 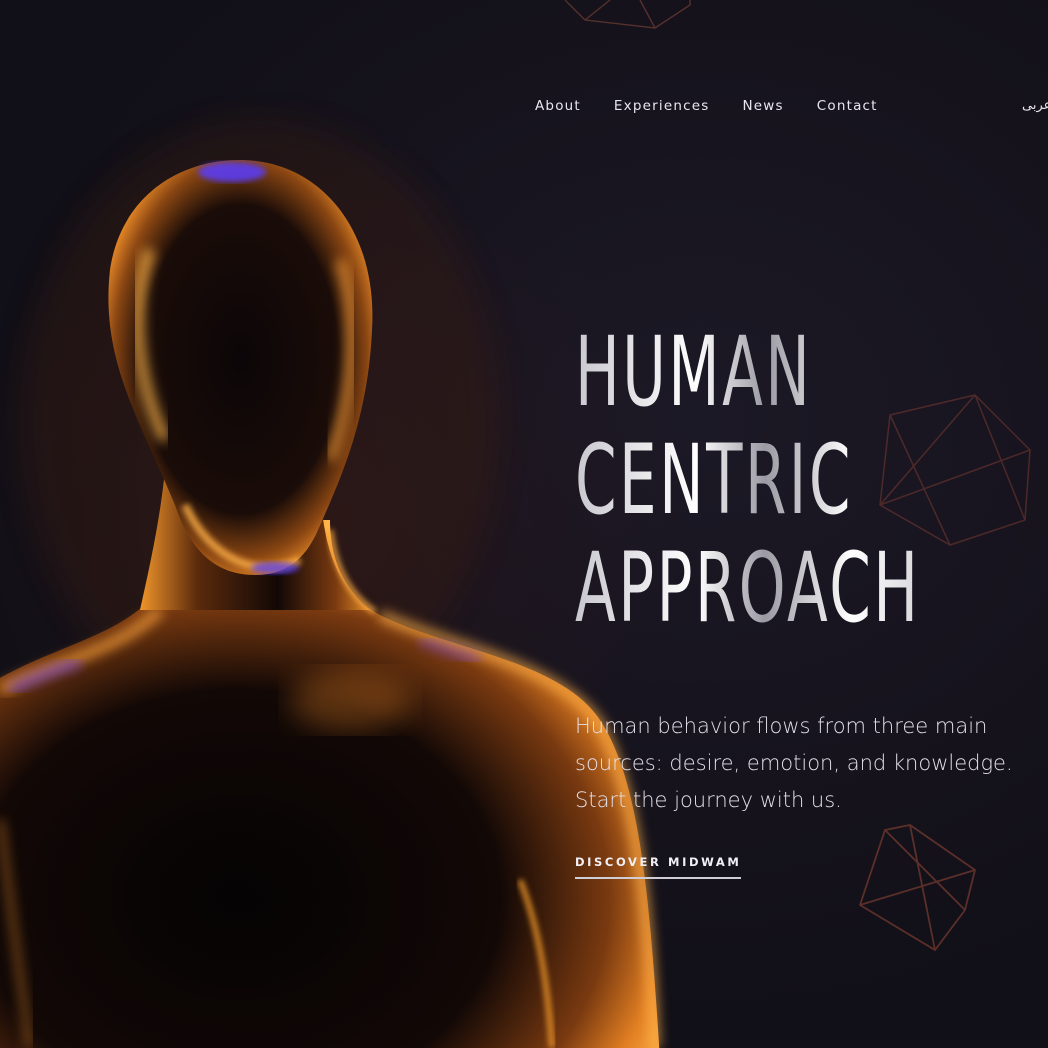 I want to click on main-navigation: About Experiences News Contact, so click(x=723, y=106).